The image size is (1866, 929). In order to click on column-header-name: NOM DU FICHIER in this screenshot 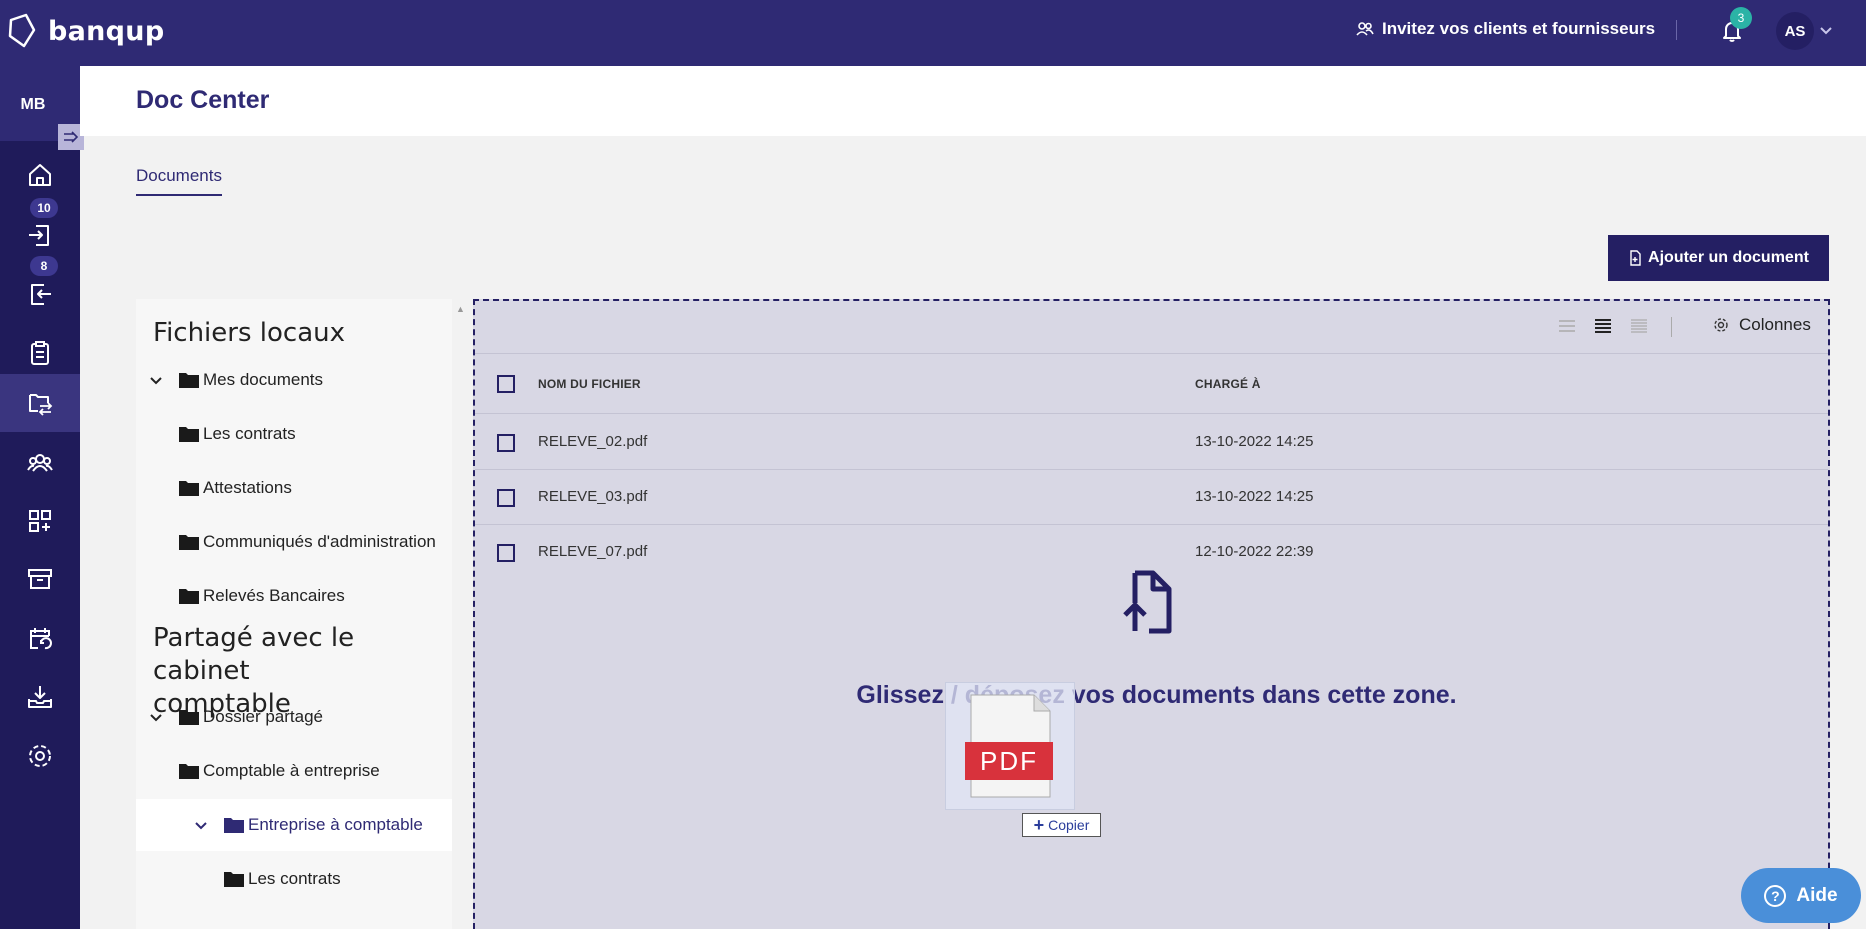, I will do `click(589, 384)`.